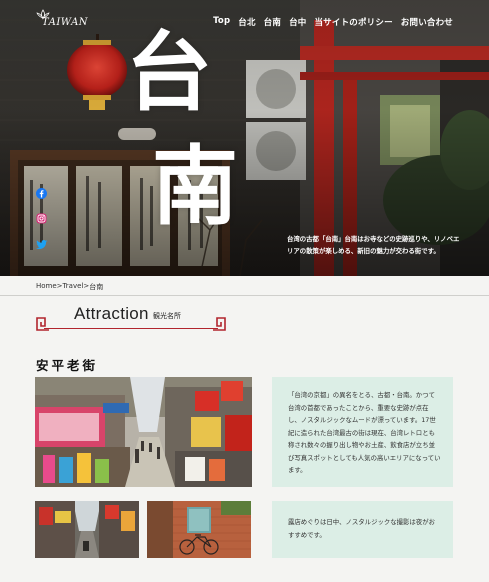 This screenshot has width=489, height=582. I want to click on nav-item-contact: お問い合わせ, so click(427, 22).